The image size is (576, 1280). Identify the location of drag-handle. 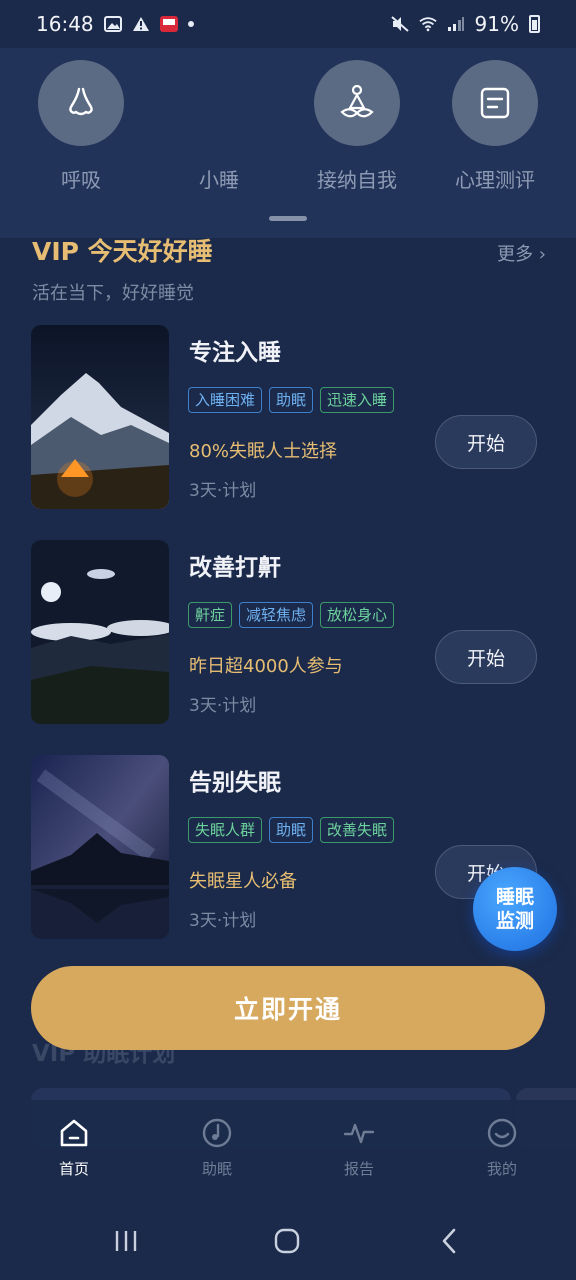
(288, 218).